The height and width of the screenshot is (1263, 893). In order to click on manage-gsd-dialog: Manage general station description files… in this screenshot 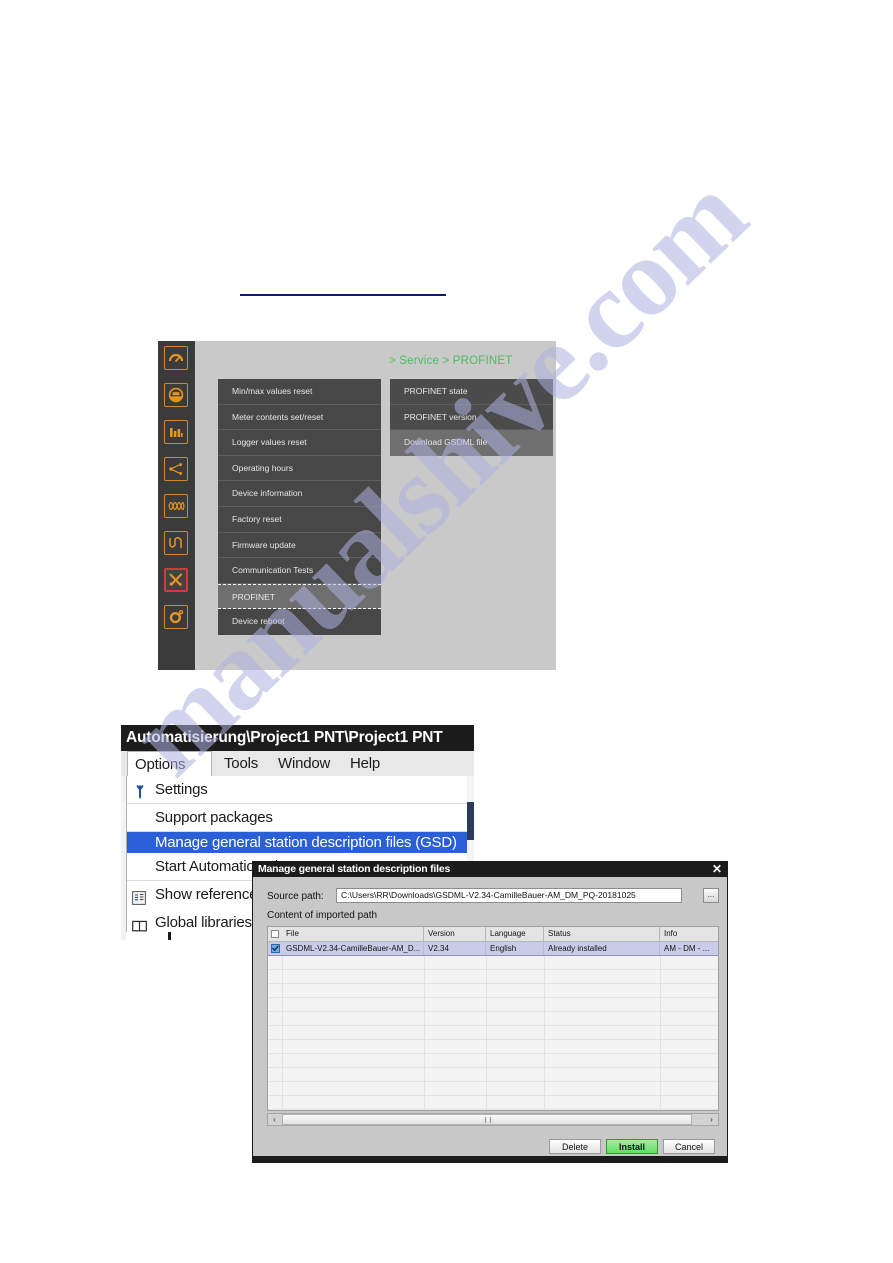, I will do `click(490, 1012)`.